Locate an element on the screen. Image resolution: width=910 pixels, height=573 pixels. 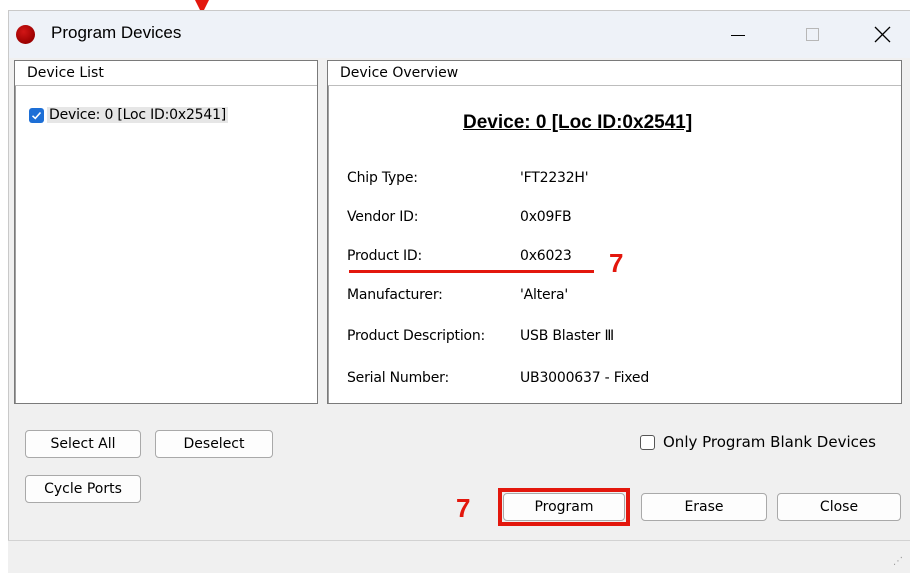
vendor-id-value: 0x09FB is located at coordinates (546, 217).